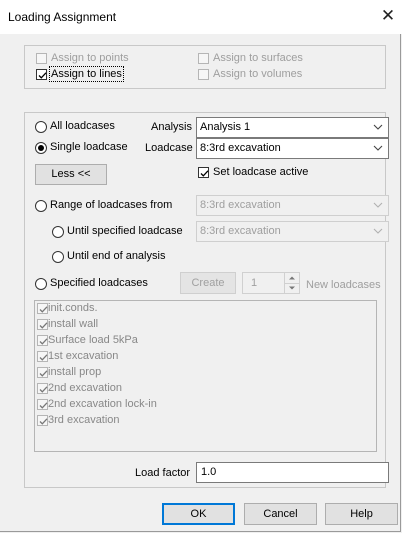 This screenshot has width=402, height=533. I want to click on spinner-down-icon, so click(291, 288).